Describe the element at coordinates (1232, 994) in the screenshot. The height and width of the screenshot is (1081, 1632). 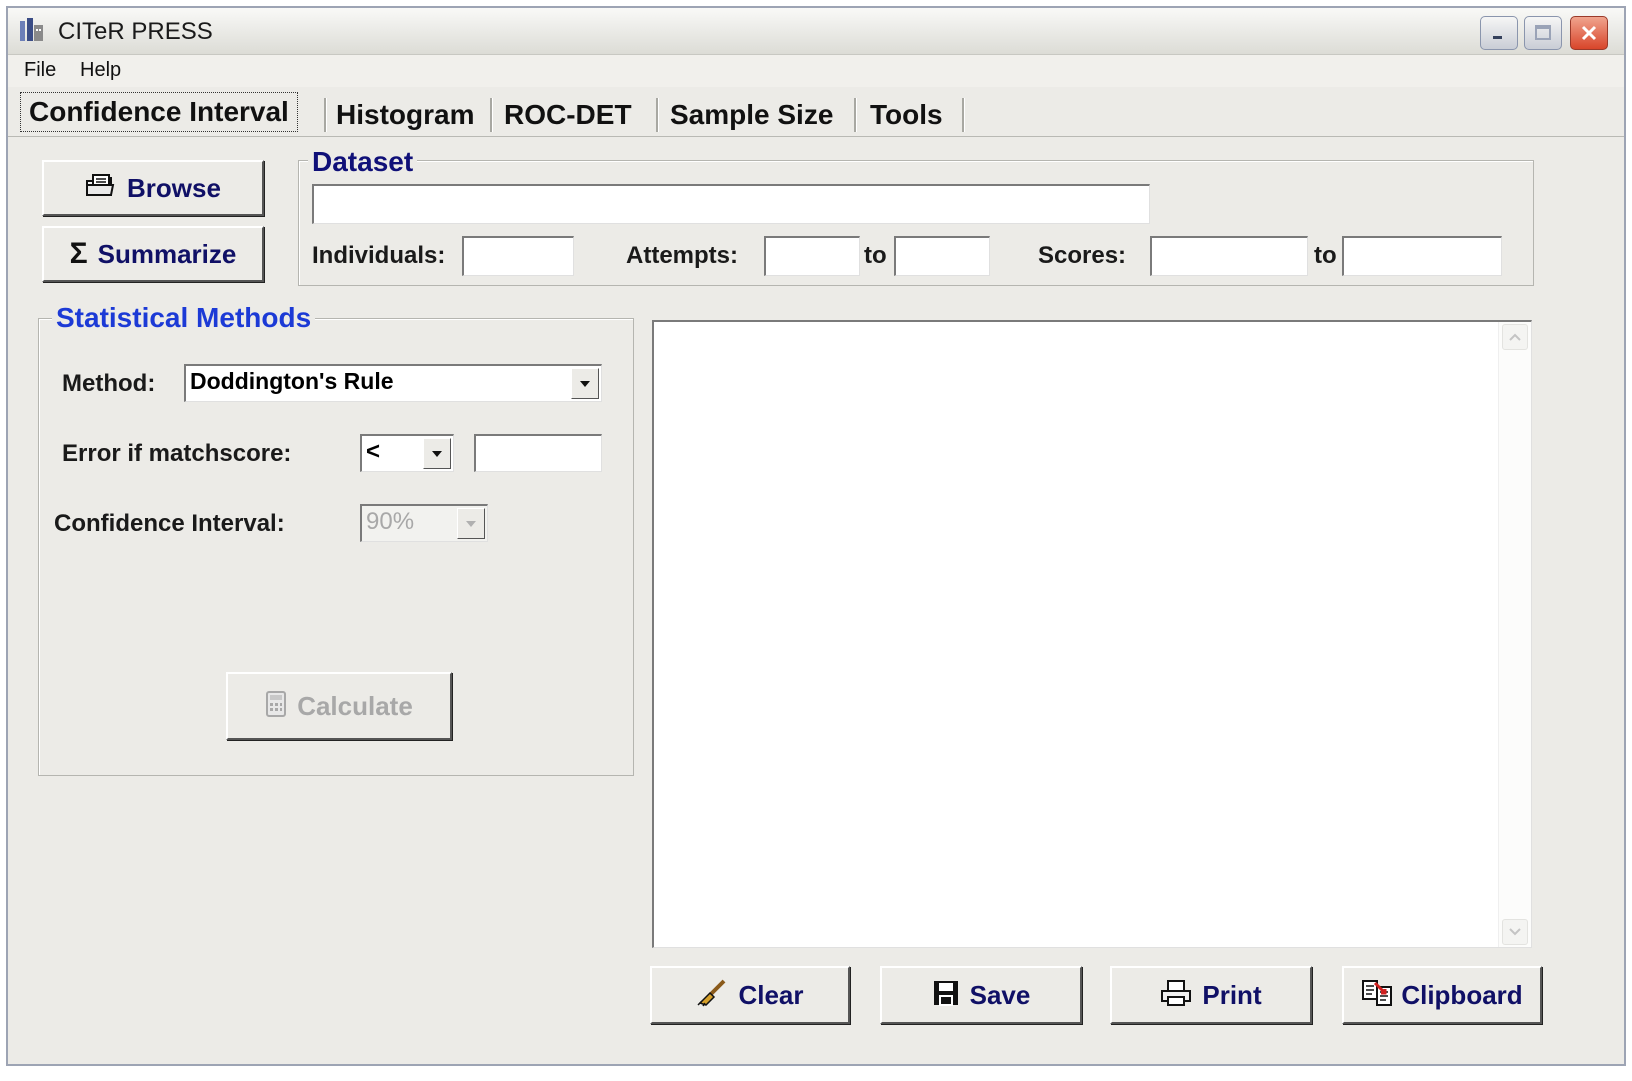
I see `print-label: Print` at that location.